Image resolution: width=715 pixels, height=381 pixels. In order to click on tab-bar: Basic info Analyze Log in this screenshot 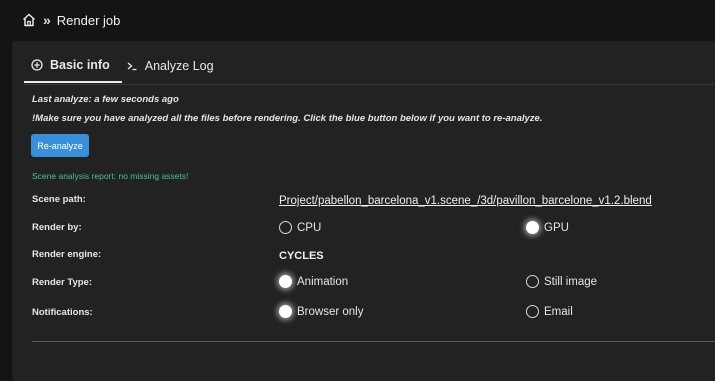, I will do `click(125, 66)`.